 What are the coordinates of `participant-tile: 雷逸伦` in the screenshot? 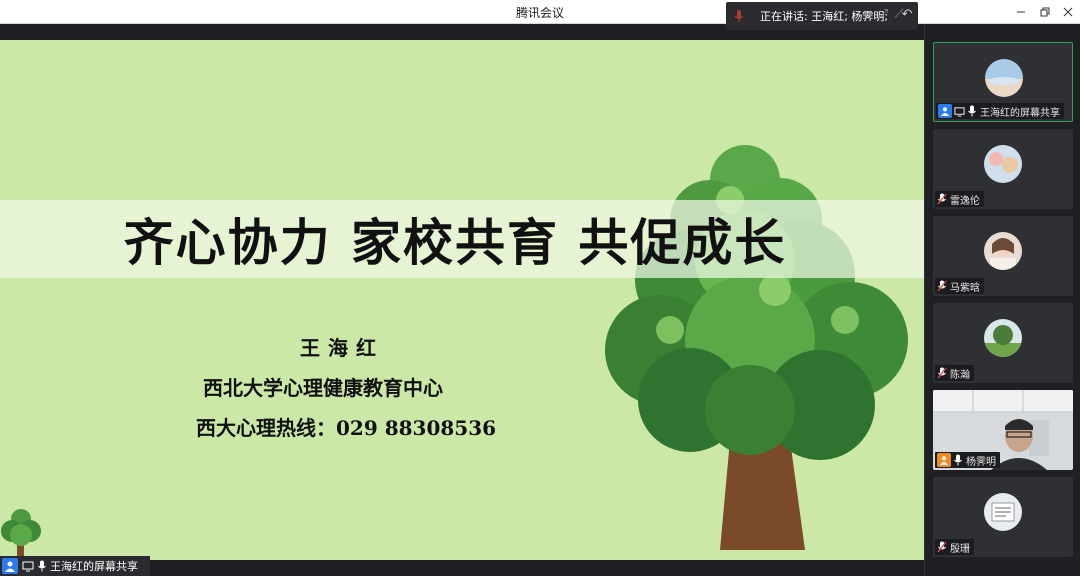 It's located at (1003, 169).